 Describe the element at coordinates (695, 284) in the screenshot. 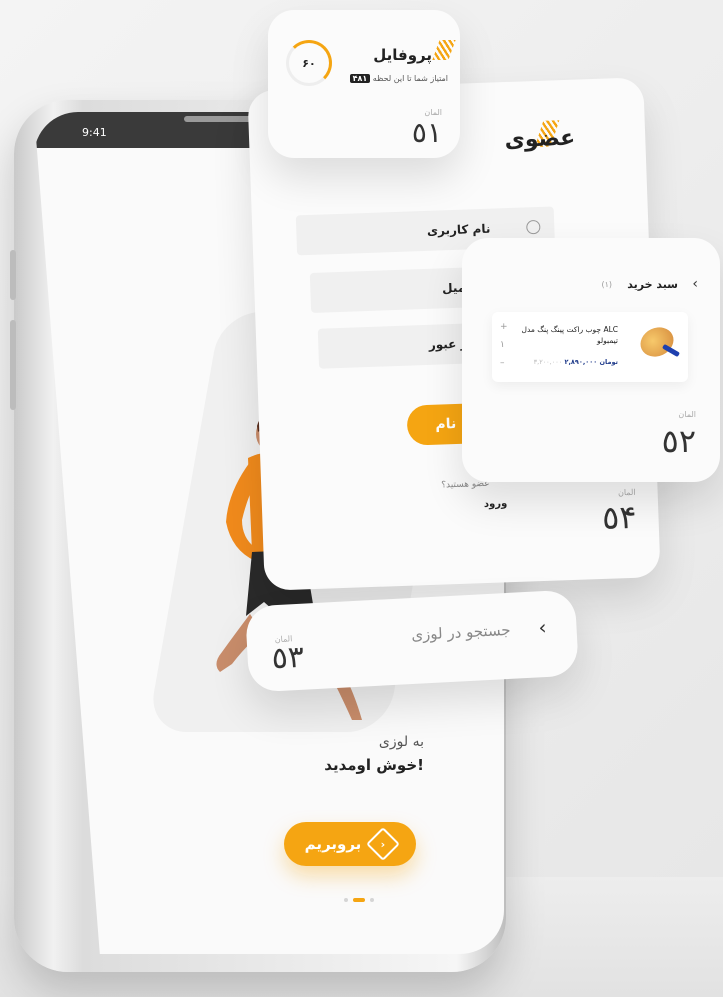

I see `back-chevron-icon: ‹` at that location.